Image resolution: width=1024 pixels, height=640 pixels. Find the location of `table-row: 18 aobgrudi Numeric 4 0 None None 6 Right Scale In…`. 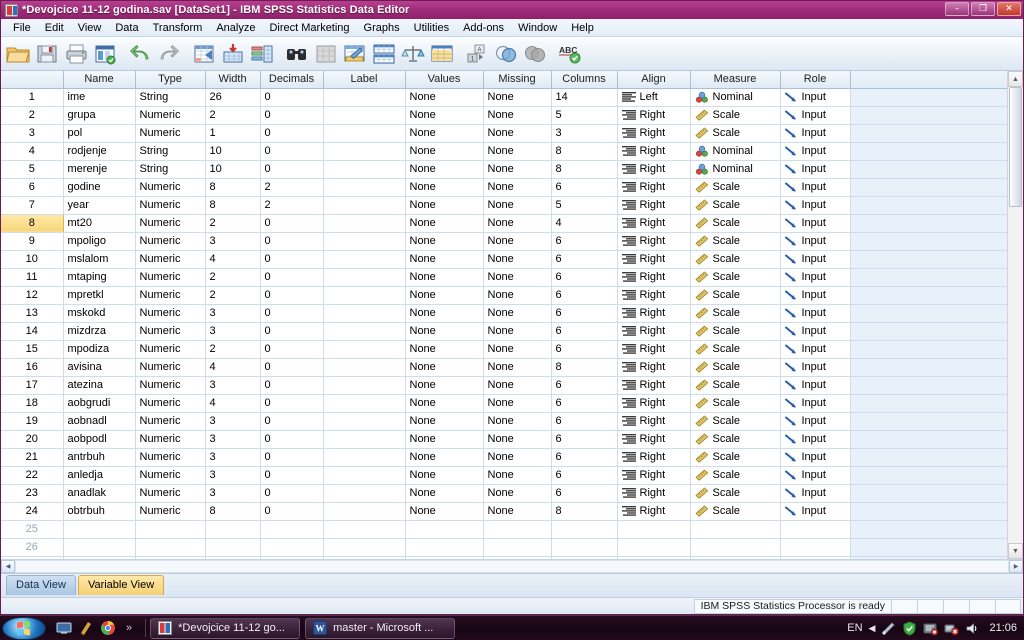

table-row: 18 aobgrudi Numeric 4 0 None None 6 Right Scale In… is located at coordinates (506, 403).